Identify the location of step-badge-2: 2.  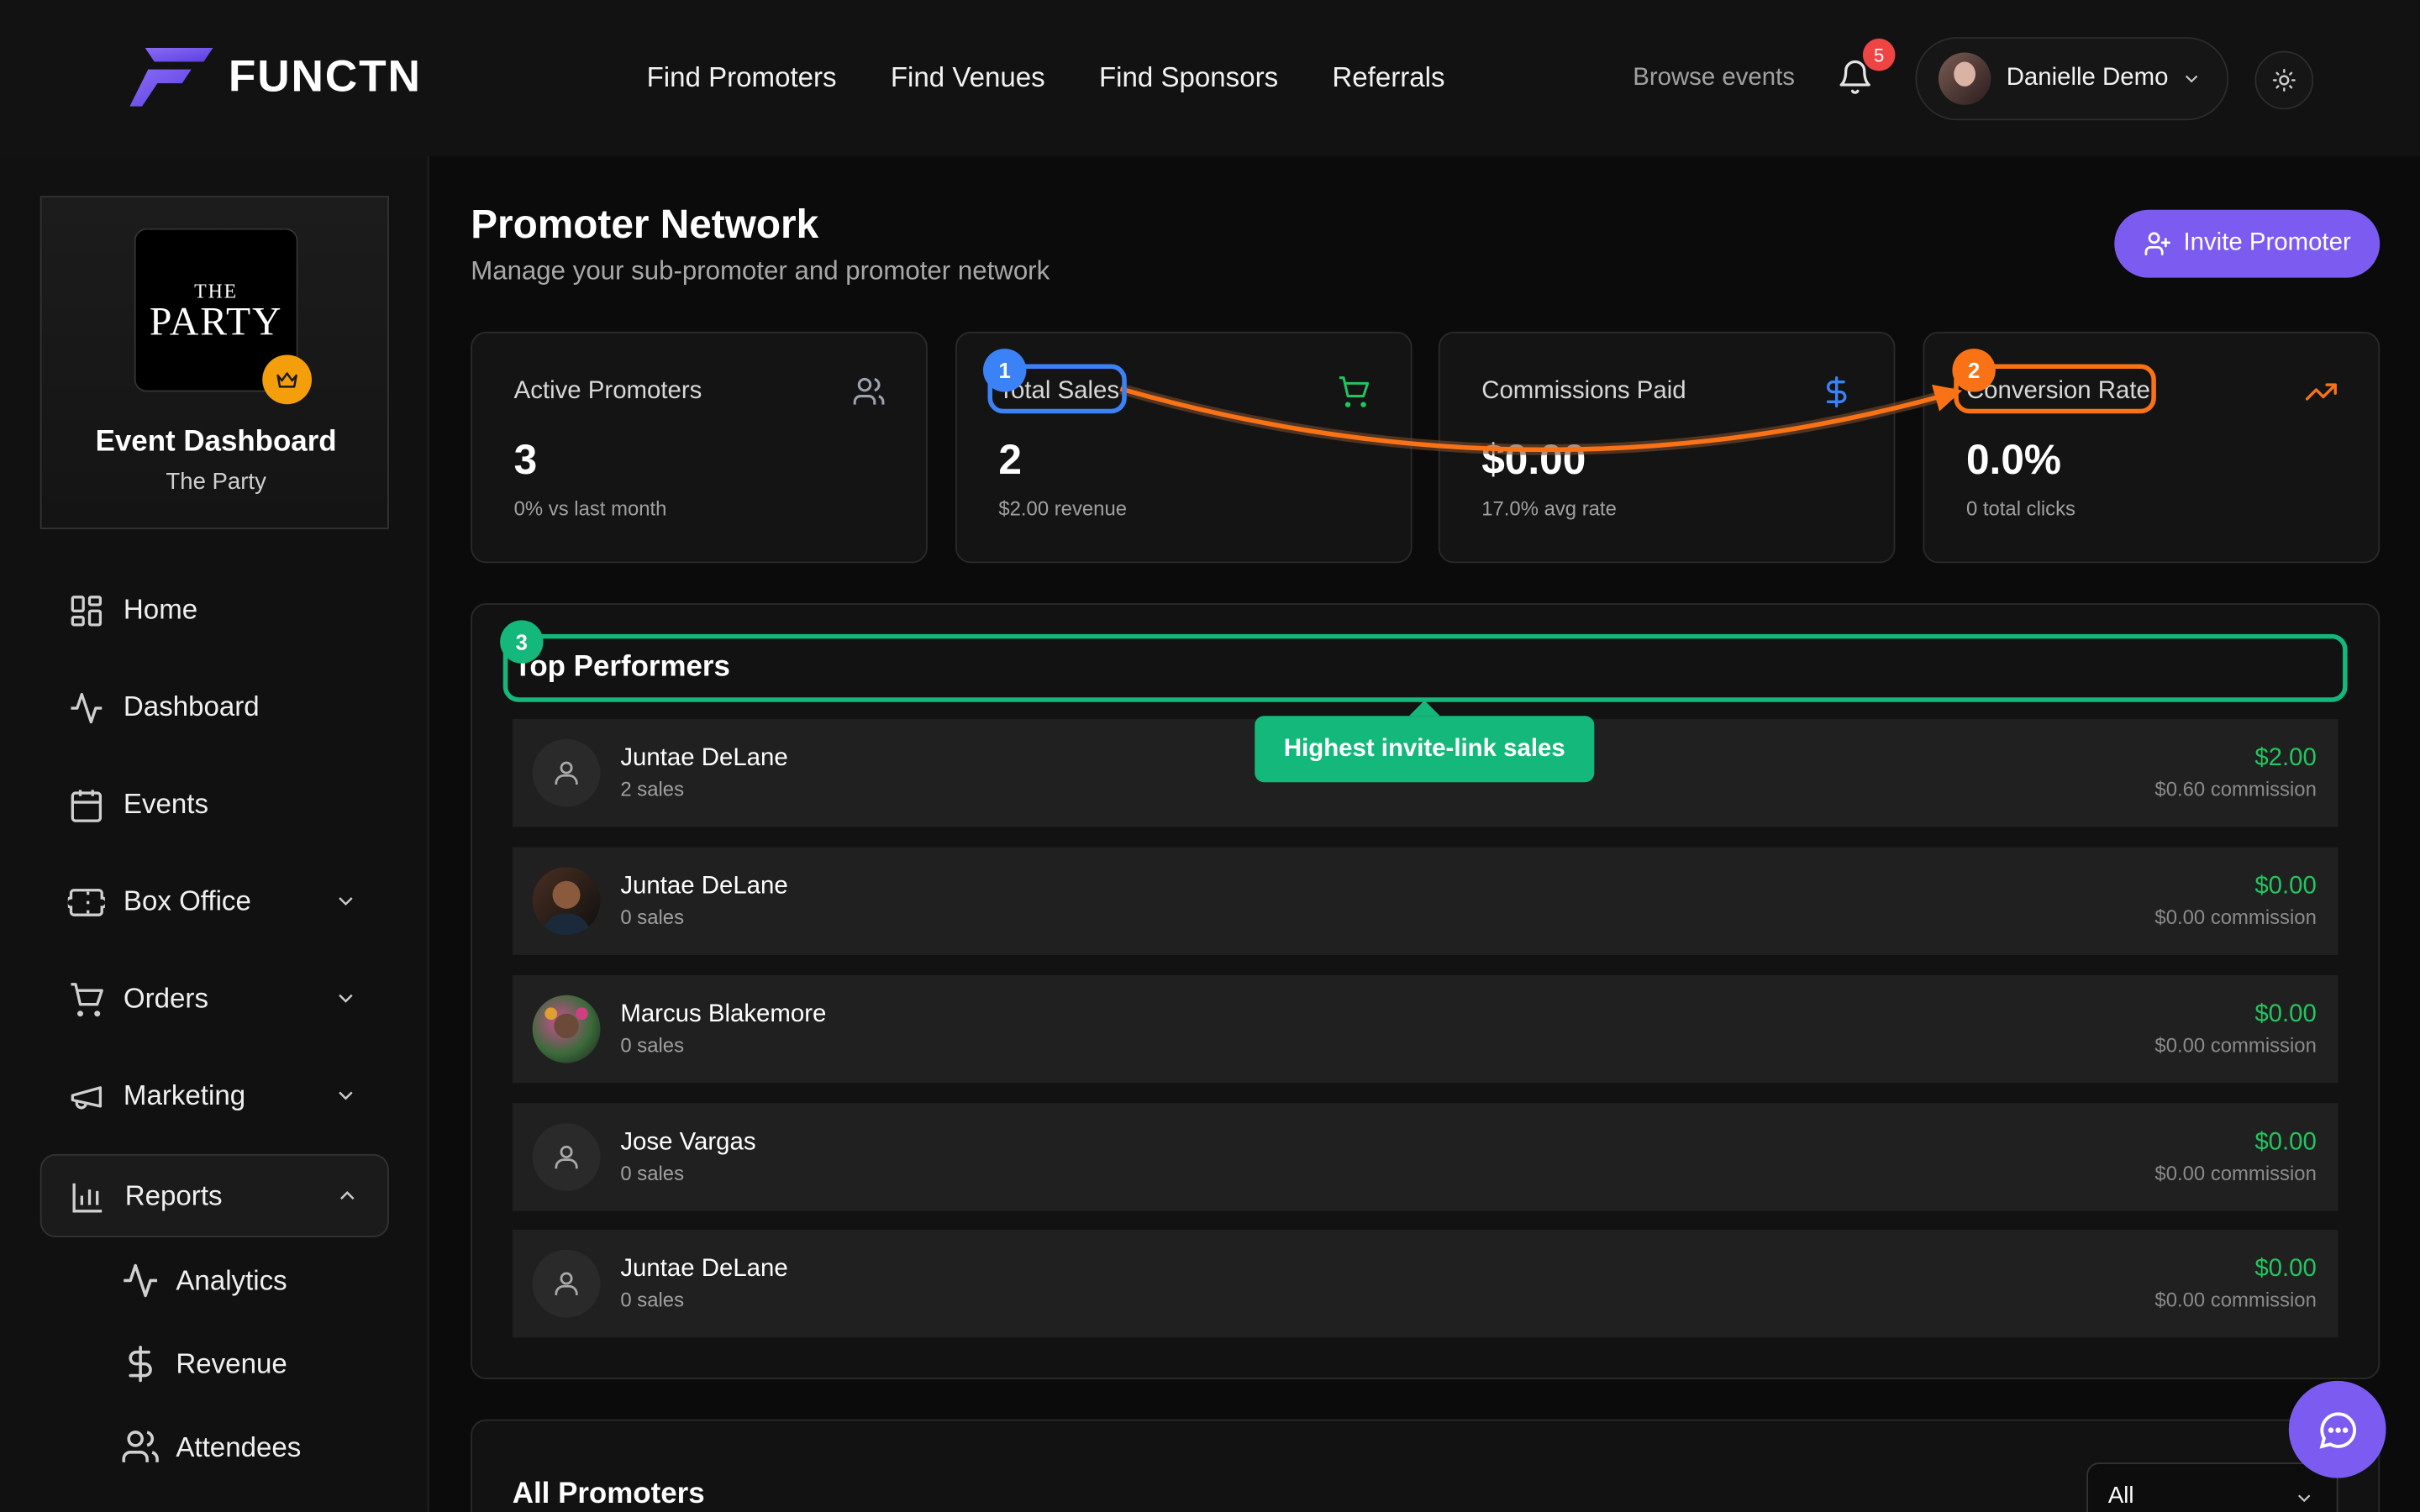
(1974, 370).